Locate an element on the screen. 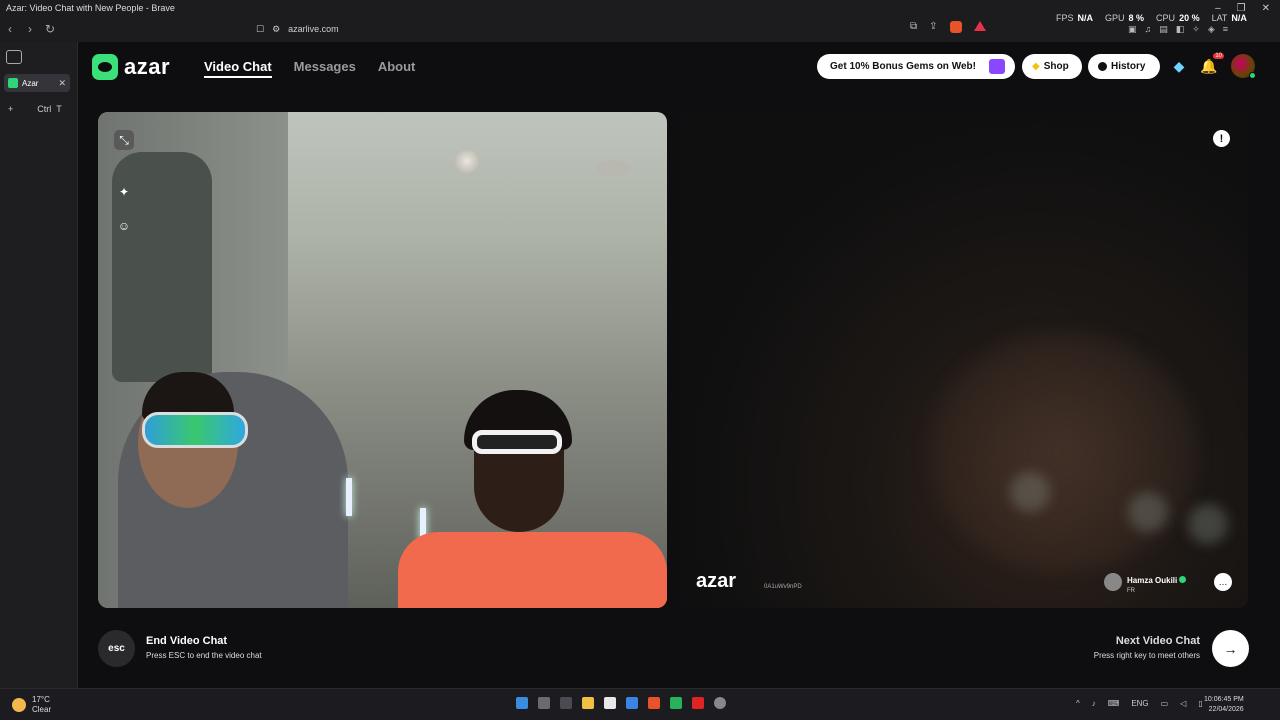 The width and height of the screenshot is (1280, 720). music-icon: ♫ is located at coordinates (1148, 29).